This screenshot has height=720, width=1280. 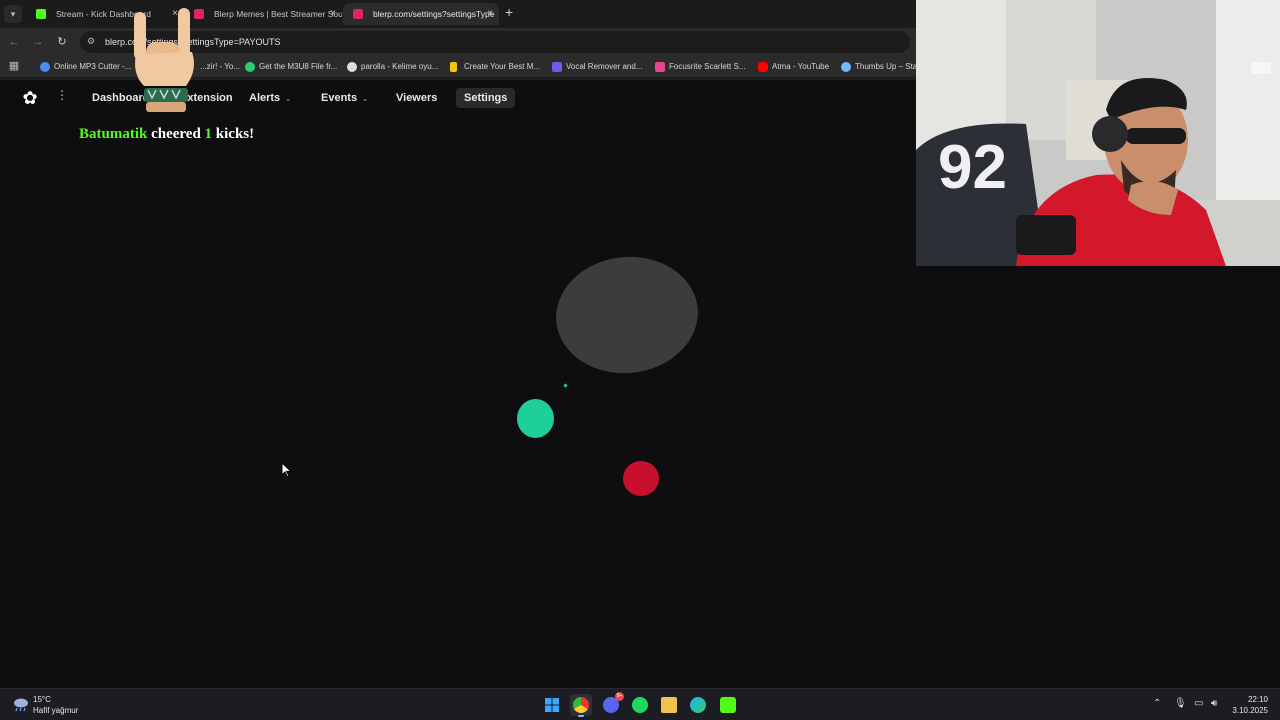 What do you see at coordinates (565, 385) in the screenshot?
I see `teal-speck` at bounding box center [565, 385].